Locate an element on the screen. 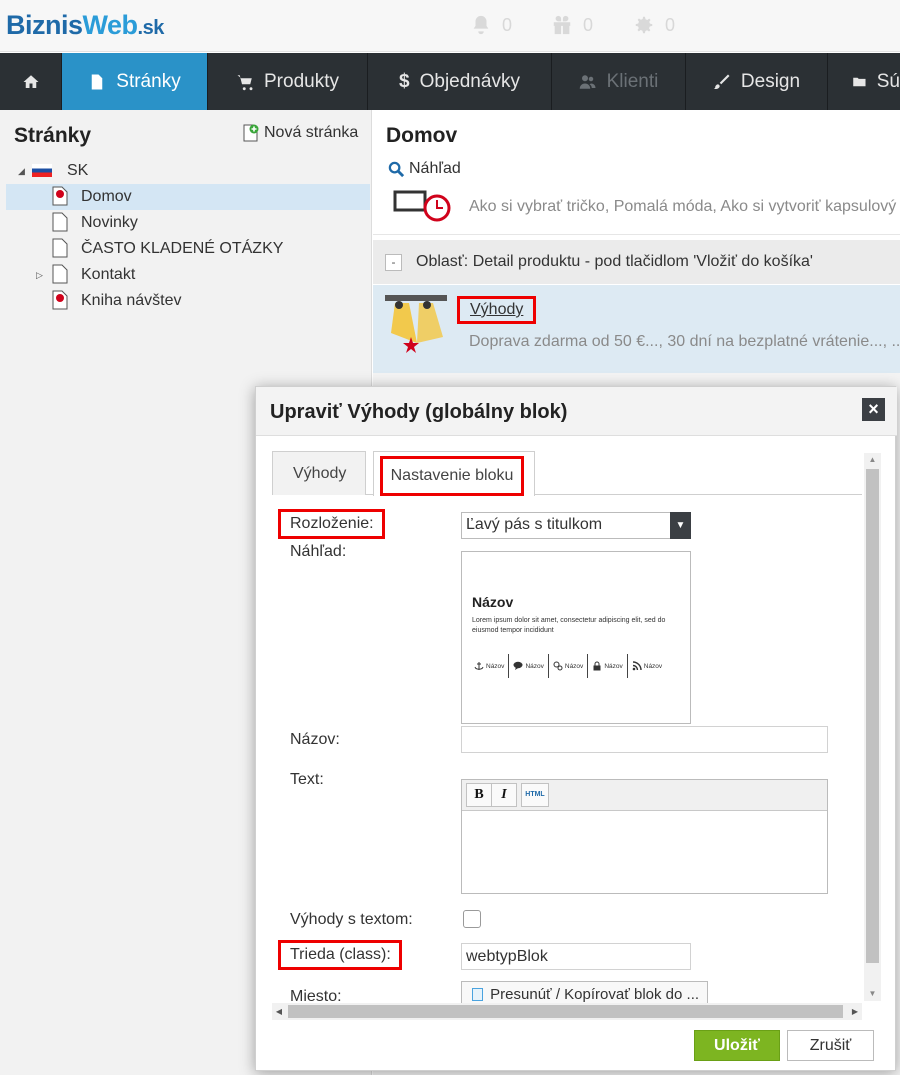  horizontal-scrollbar: ◀ ▶ is located at coordinates (567, 1011).